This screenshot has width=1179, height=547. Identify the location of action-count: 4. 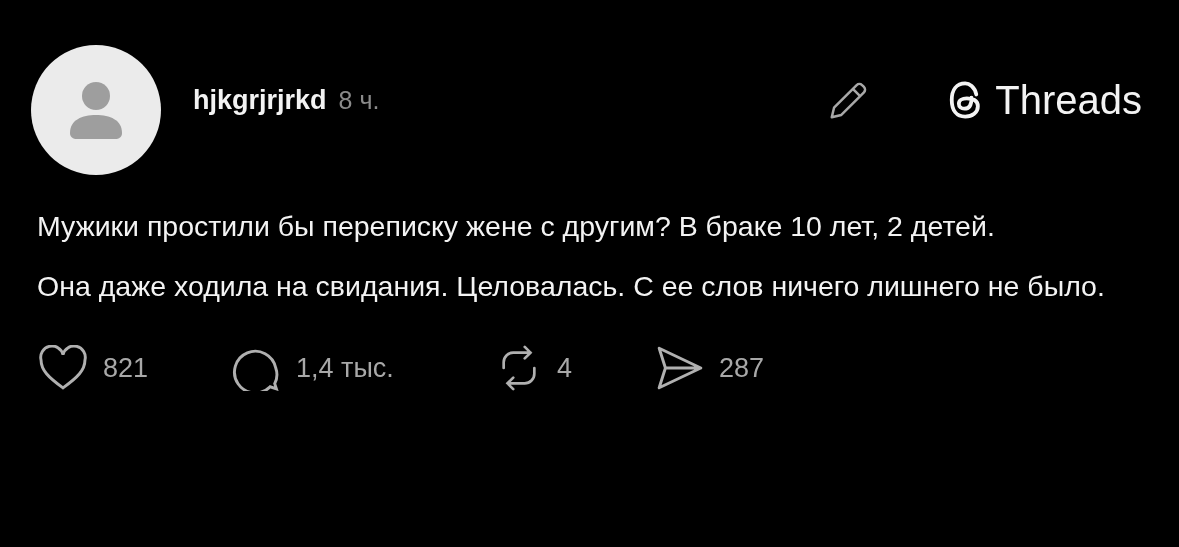
(565, 368).